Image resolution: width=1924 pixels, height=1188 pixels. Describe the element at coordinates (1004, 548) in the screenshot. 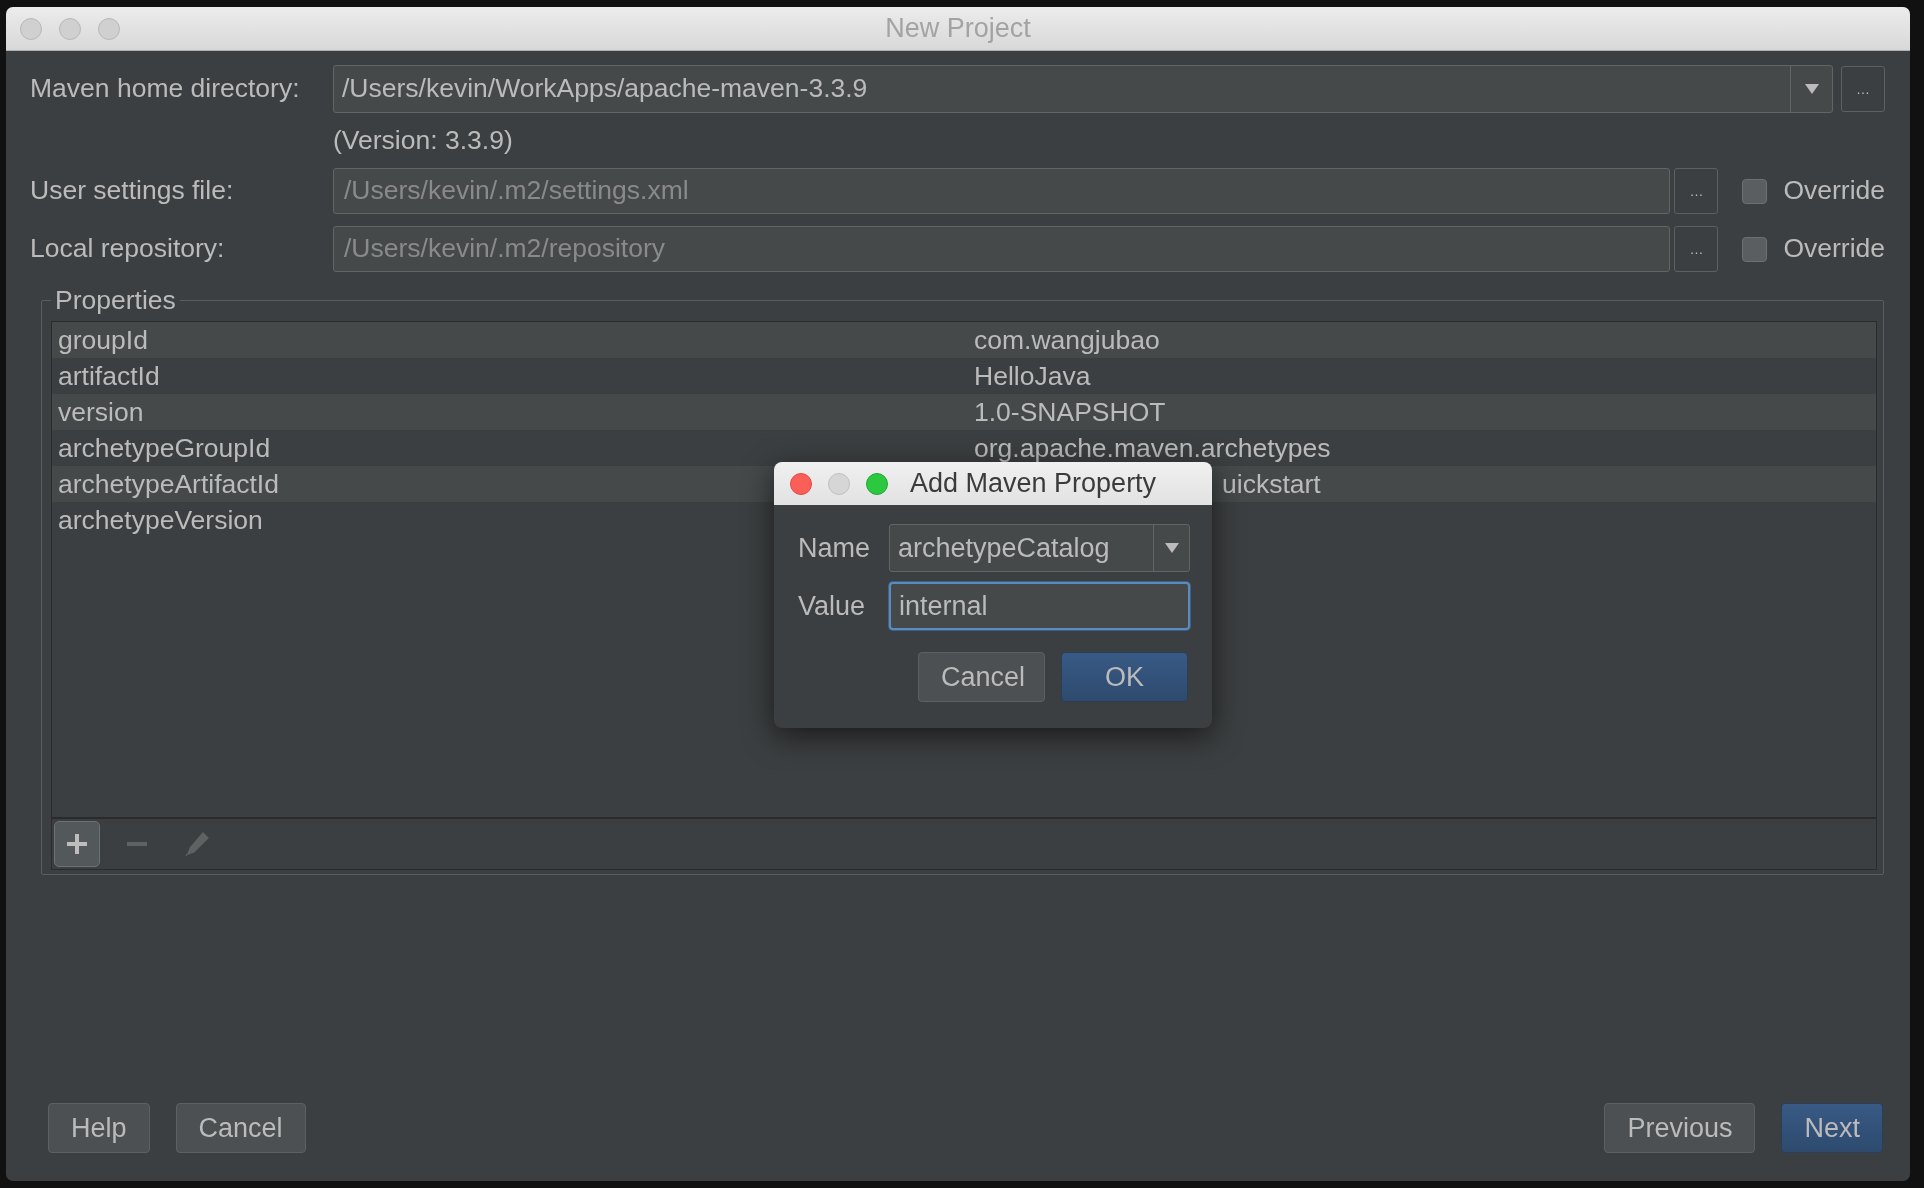

I see `dropdown-value: archetypeCatalog` at that location.